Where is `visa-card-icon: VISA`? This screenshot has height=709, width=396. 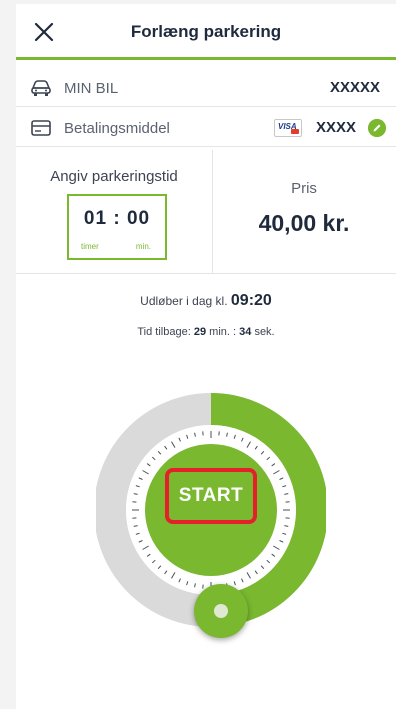 visa-card-icon: VISA is located at coordinates (288, 128).